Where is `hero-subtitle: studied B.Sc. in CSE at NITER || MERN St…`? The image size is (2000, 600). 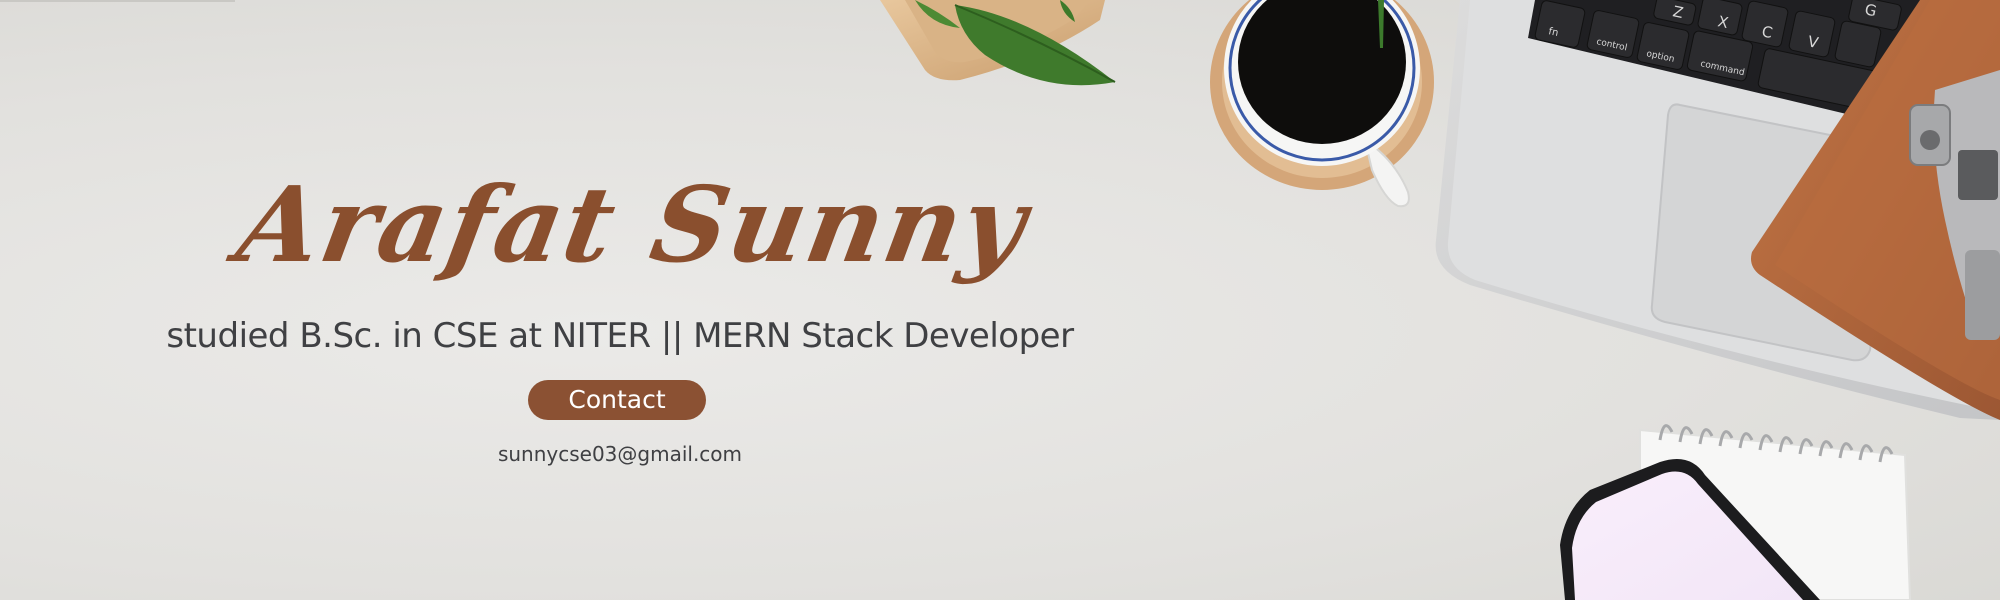 hero-subtitle: studied B.Sc. in CSE at NITER || MERN St… is located at coordinates (620, 336).